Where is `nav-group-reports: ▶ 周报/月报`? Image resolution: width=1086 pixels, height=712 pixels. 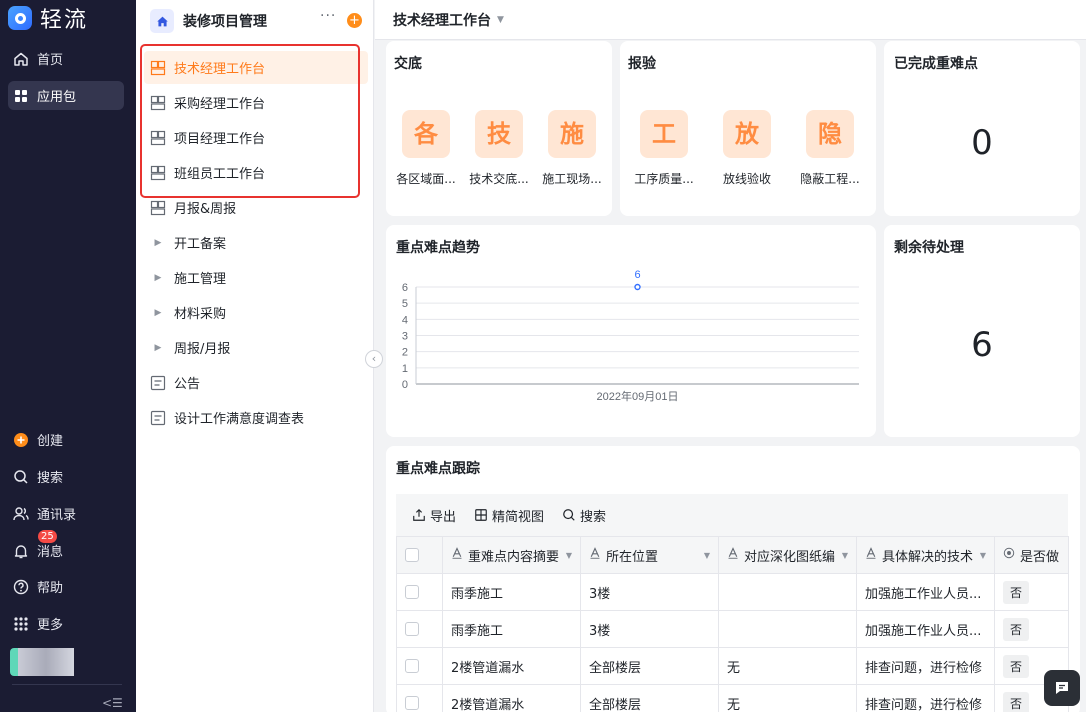
nav-group-reports: ▶ 周报/月报 is located at coordinates (256, 347).